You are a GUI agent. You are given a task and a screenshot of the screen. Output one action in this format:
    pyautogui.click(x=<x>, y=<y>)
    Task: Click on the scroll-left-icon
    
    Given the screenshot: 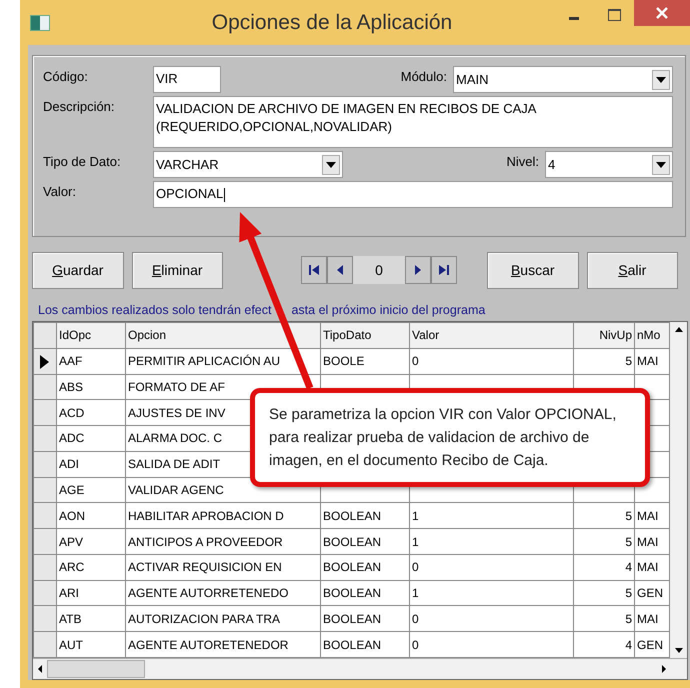 What is the action you would take?
    pyautogui.click(x=40, y=669)
    